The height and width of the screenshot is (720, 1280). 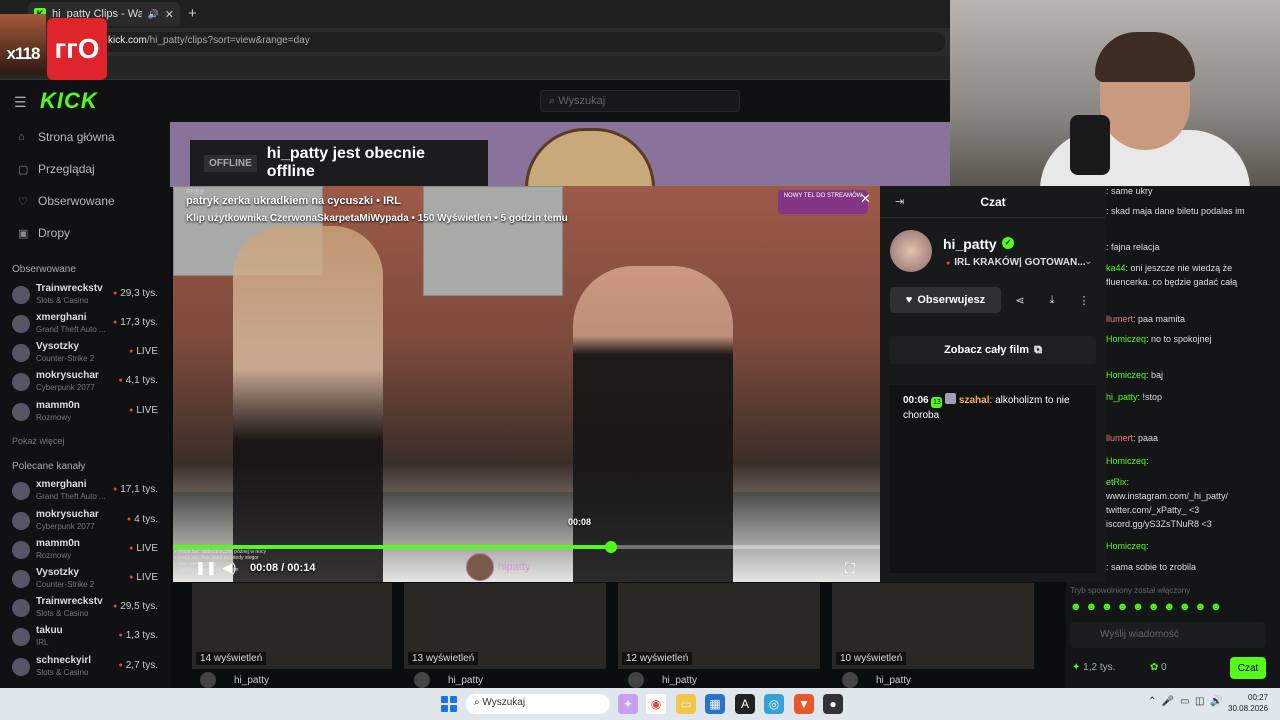 What do you see at coordinates (1248, 668) in the screenshot?
I see `chat-send-button: Czat` at bounding box center [1248, 668].